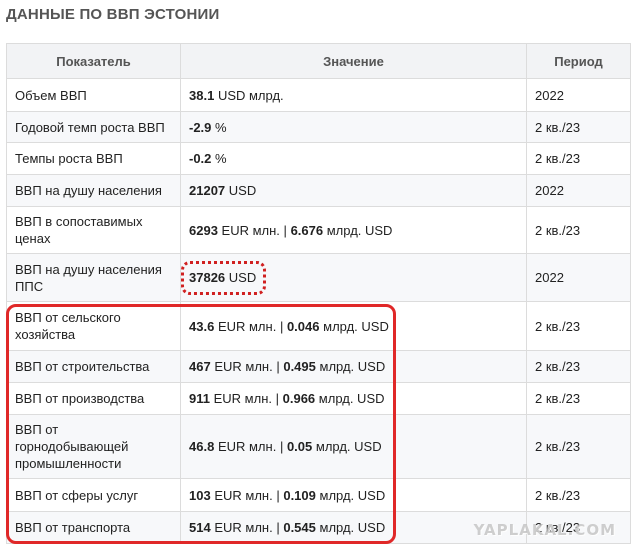  I want to click on page-title: ДАННЫЕ ПО ВВП ЭСТОНИИ, so click(113, 14).